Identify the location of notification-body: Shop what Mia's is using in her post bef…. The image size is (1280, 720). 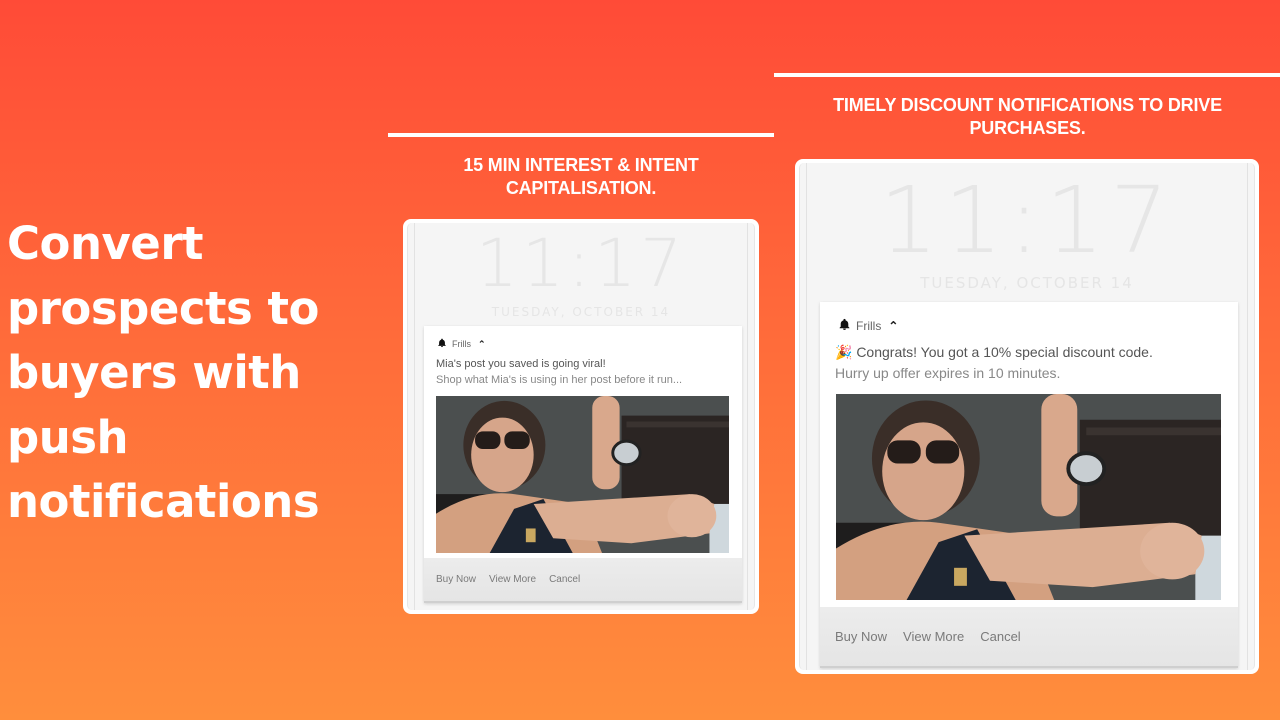
(559, 380).